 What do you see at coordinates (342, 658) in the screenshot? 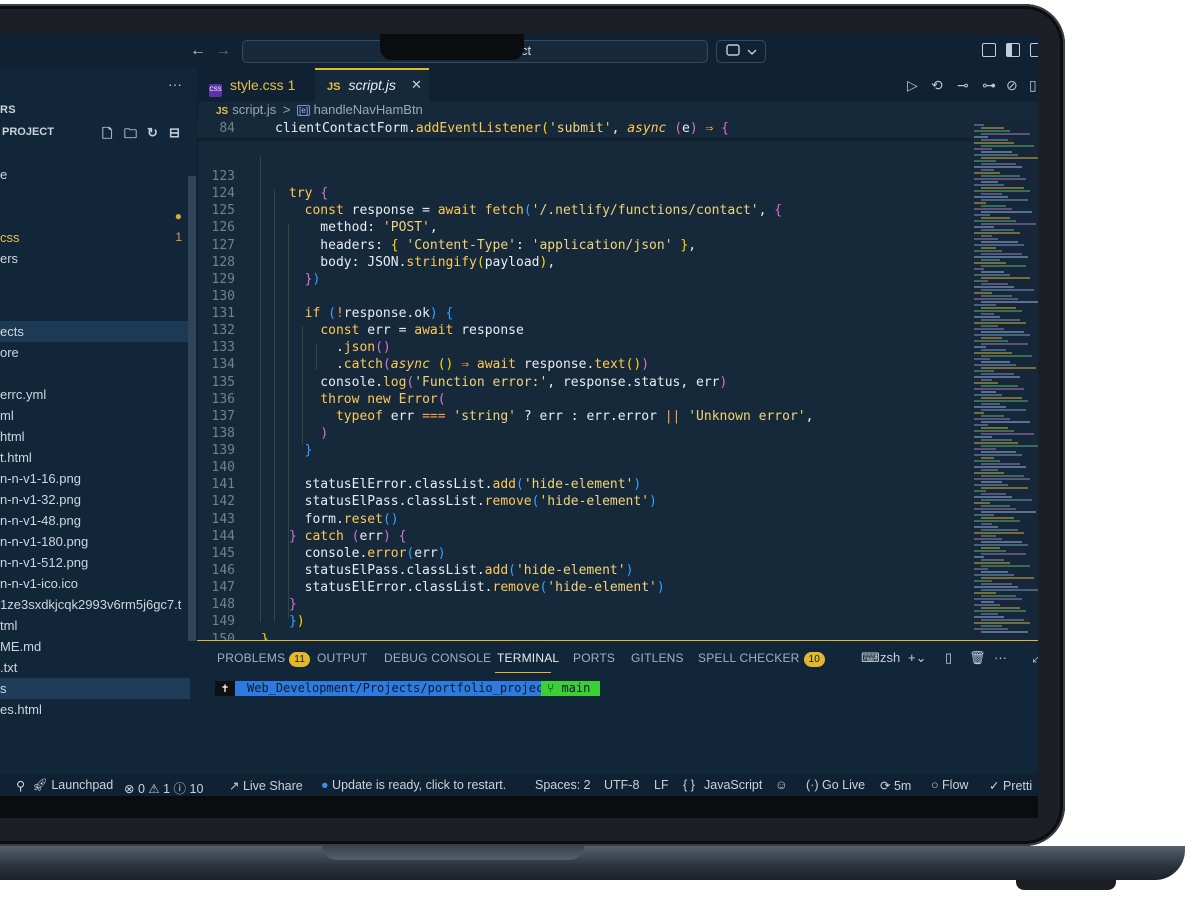
I see `panel-tab: OUTPUT` at bounding box center [342, 658].